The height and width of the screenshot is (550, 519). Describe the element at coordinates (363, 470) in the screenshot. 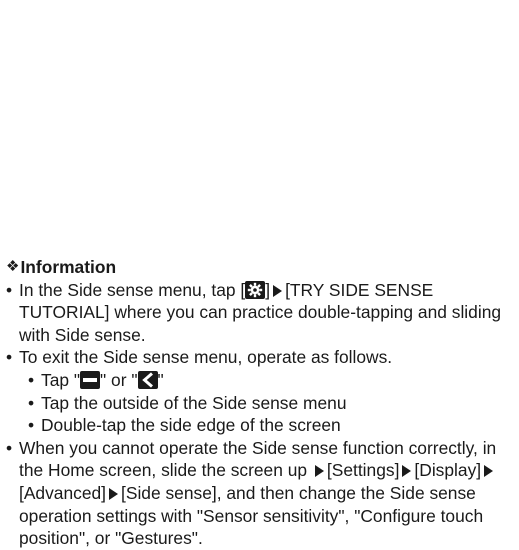

I see `text-fragment: [Settings]` at that location.